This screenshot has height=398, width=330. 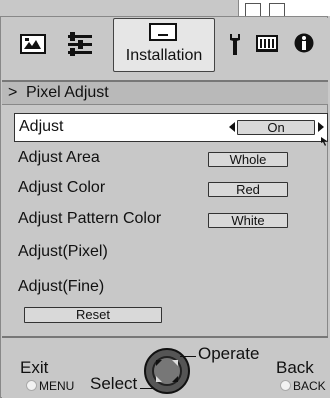 What do you see at coordinates (248, 159) in the screenshot?
I see `adjust-area-value: Whole` at bounding box center [248, 159].